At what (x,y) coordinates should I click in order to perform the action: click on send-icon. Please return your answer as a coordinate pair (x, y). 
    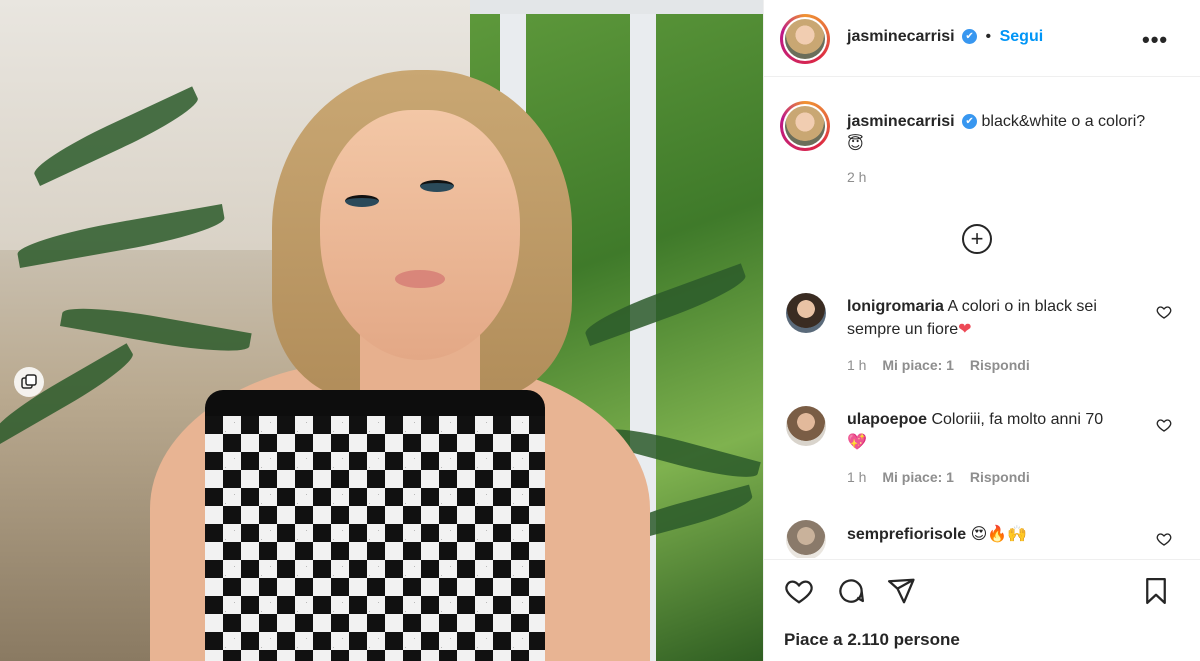
    Looking at the image, I should click on (901, 591).